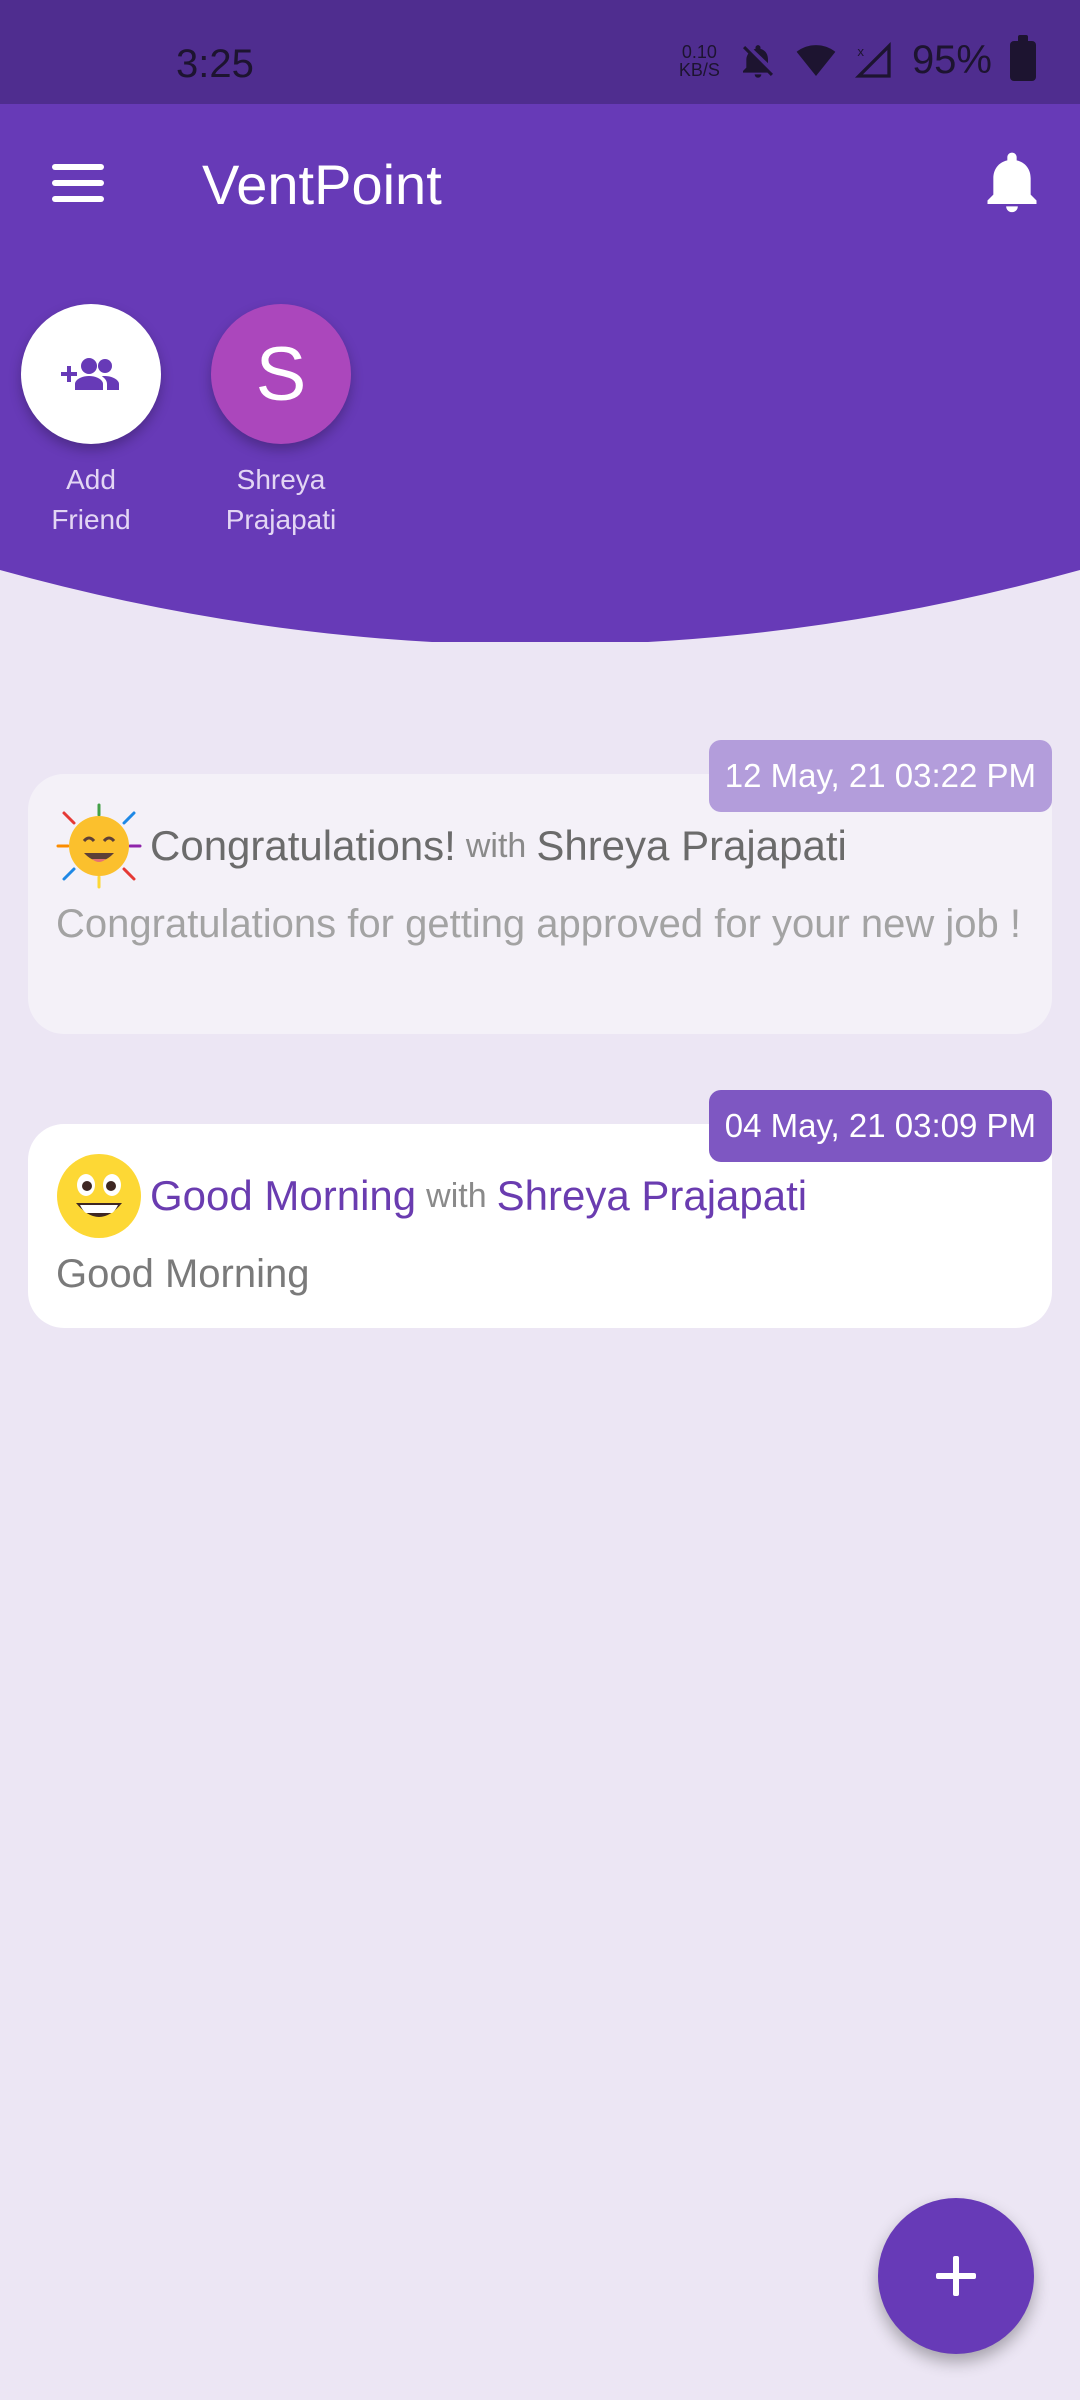 Image resolution: width=1080 pixels, height=2400 pixels. I want to click on add-person-icon, so click(90, 374).